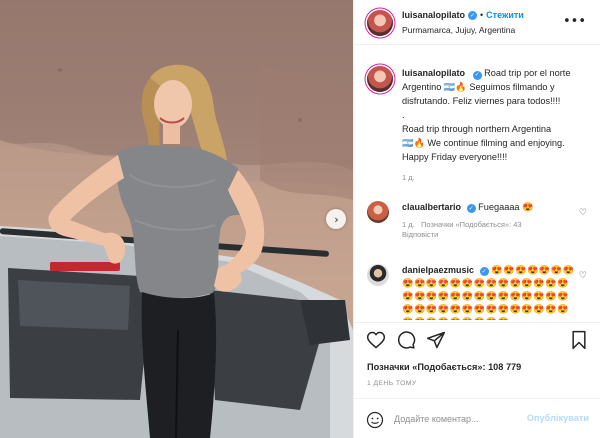 The height and width of the screenshot is (438, 600). Describe the element at coordinates (506, 207) in the screenshot. I see `comment-text: Fuegaaaa 😍` at that location.